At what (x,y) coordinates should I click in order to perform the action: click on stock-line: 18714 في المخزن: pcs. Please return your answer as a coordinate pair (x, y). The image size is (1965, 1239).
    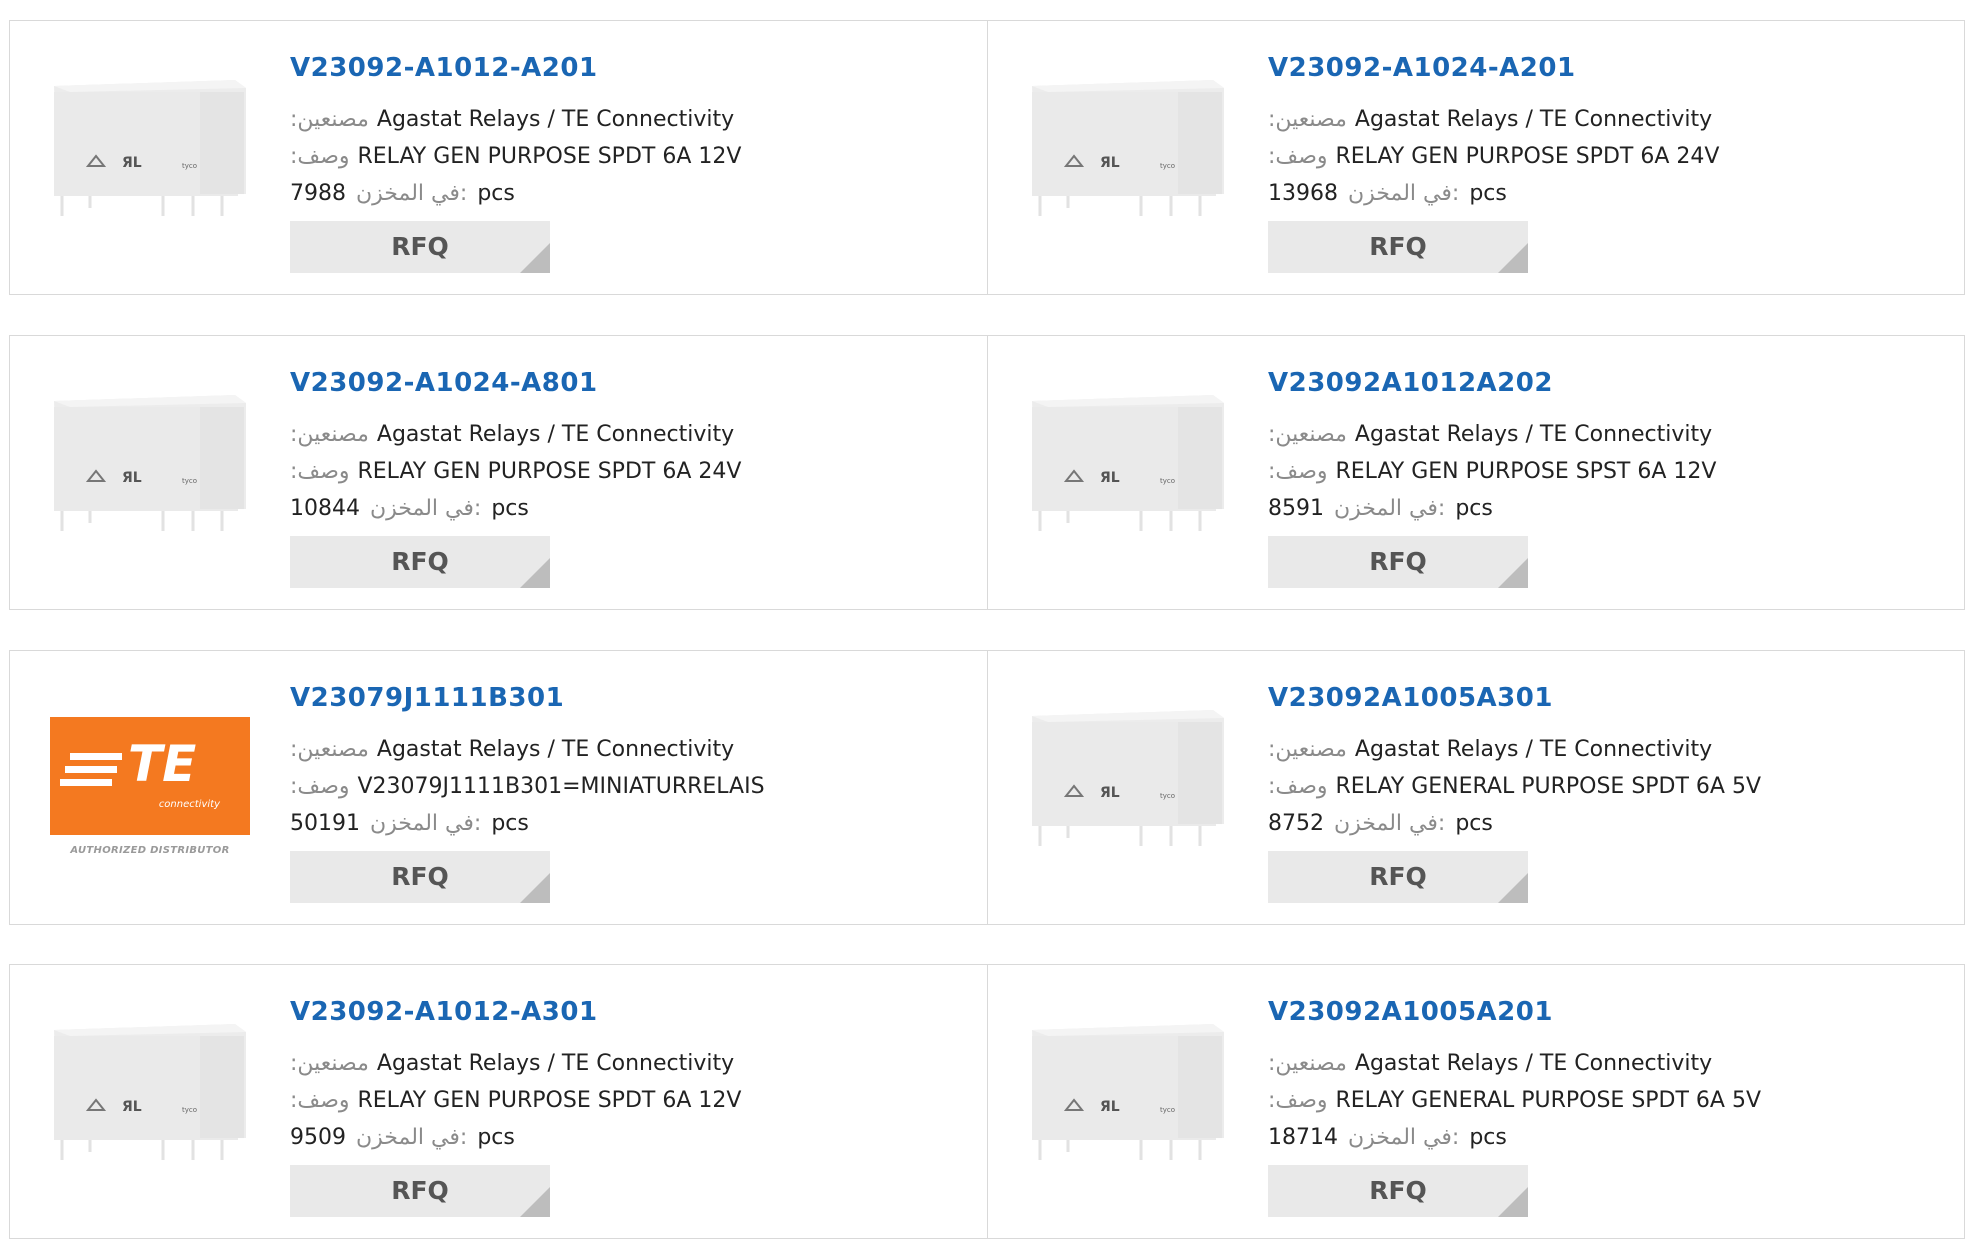
    Looking at the image, I should click on (1611, 1137).